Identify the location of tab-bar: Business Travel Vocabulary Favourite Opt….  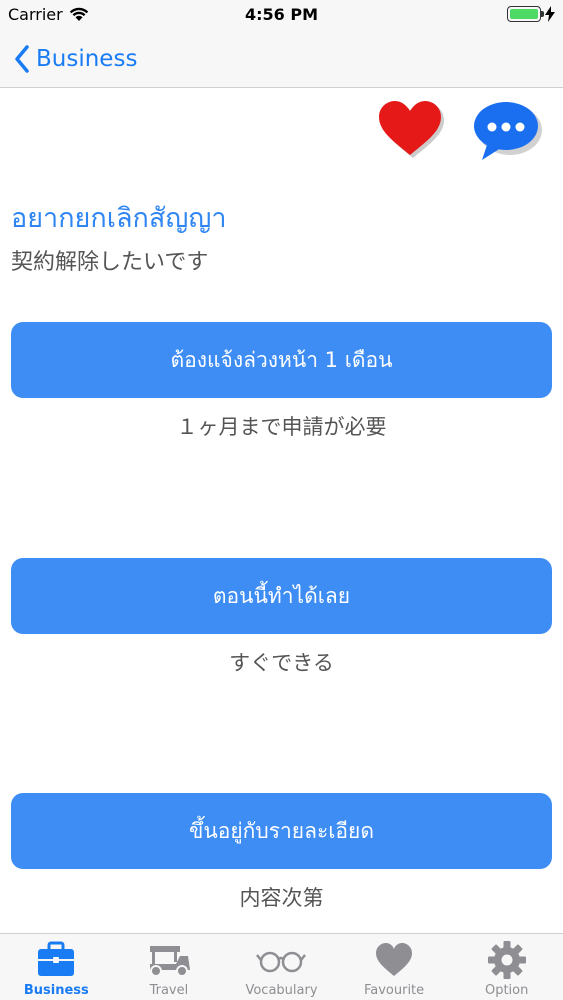
(281, 966).